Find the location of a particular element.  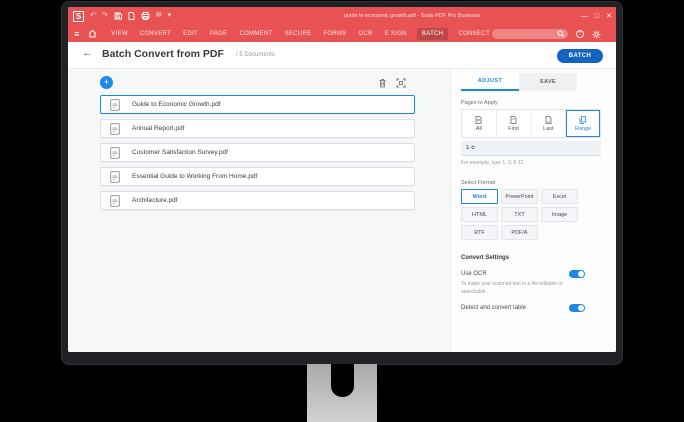

save-icon is located at coordinates (118, 16).